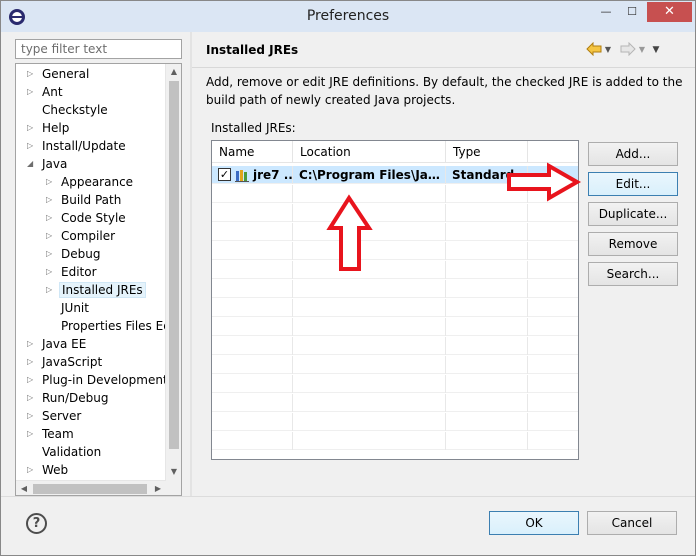 The image size is (696, 556). Describe the element at coordinates (102, 290) in the screenshot. I see `tree-item-label: Installed JREs` at that location.